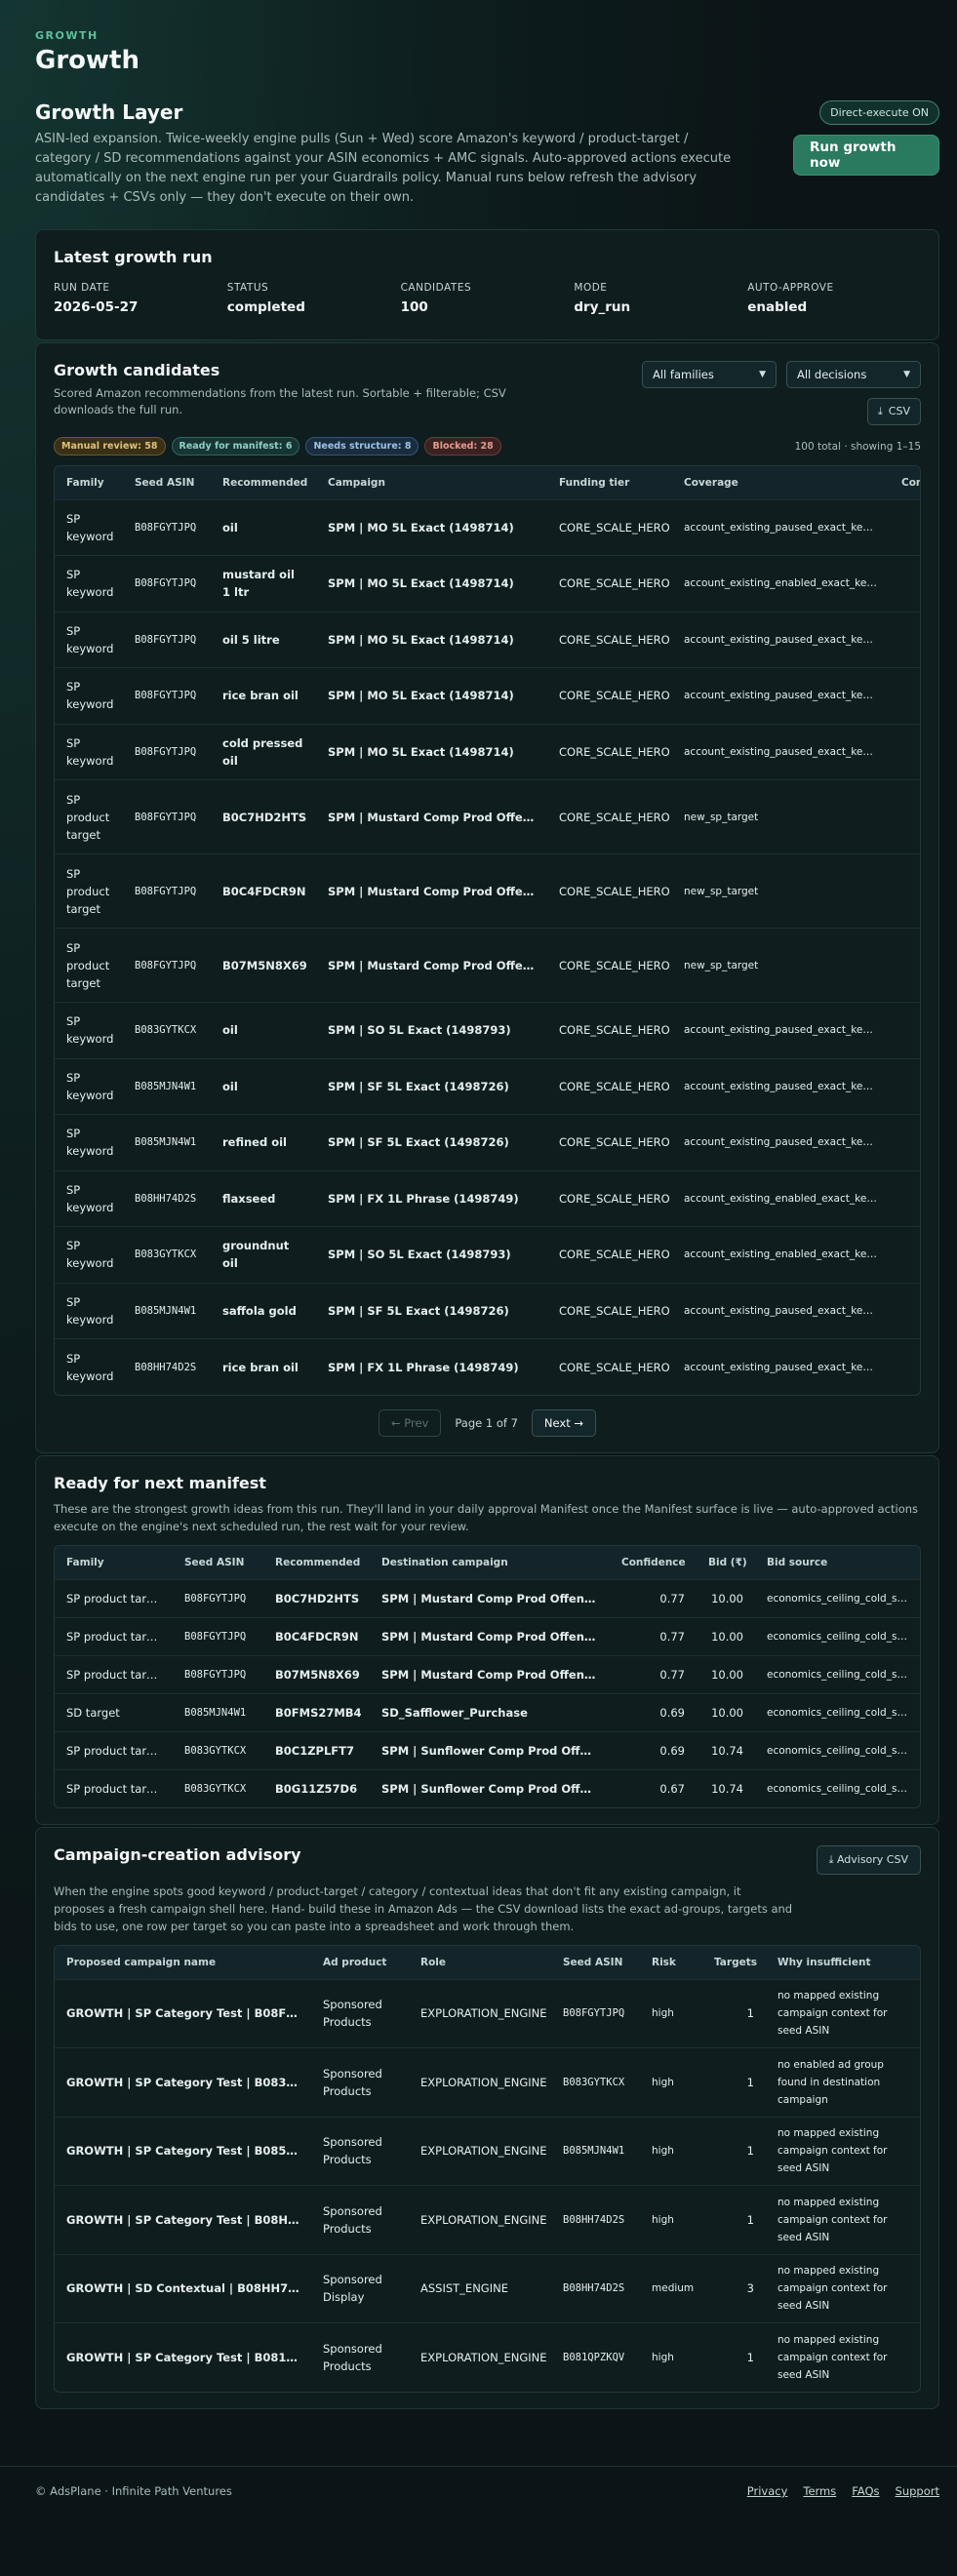 The width and height of the screenshot is (957, 2576). Describe the element at coordinates (263, 1310) in the screenshot. I see `table-cell: saffola gold` at that location.